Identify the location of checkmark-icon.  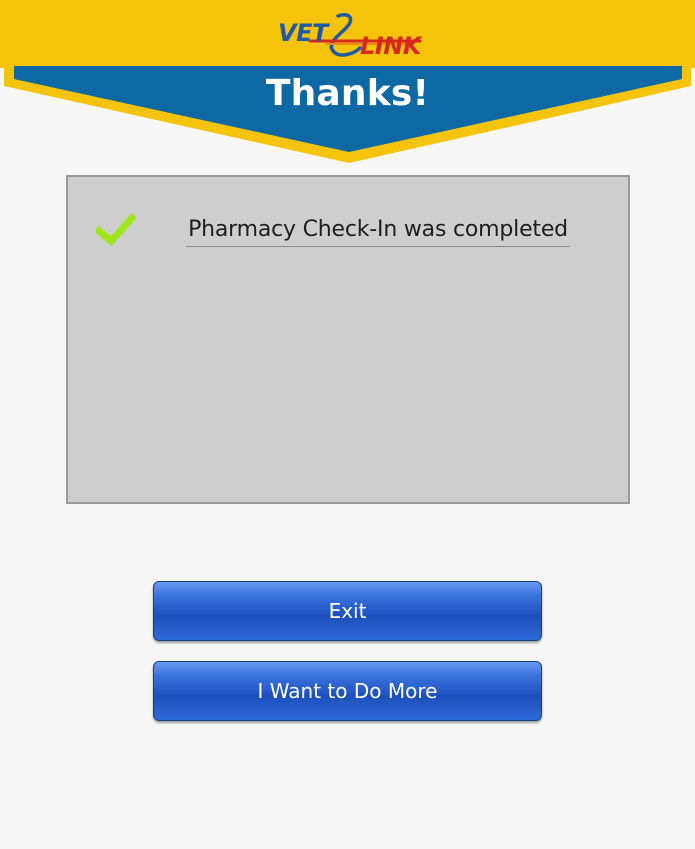
(115, 230).